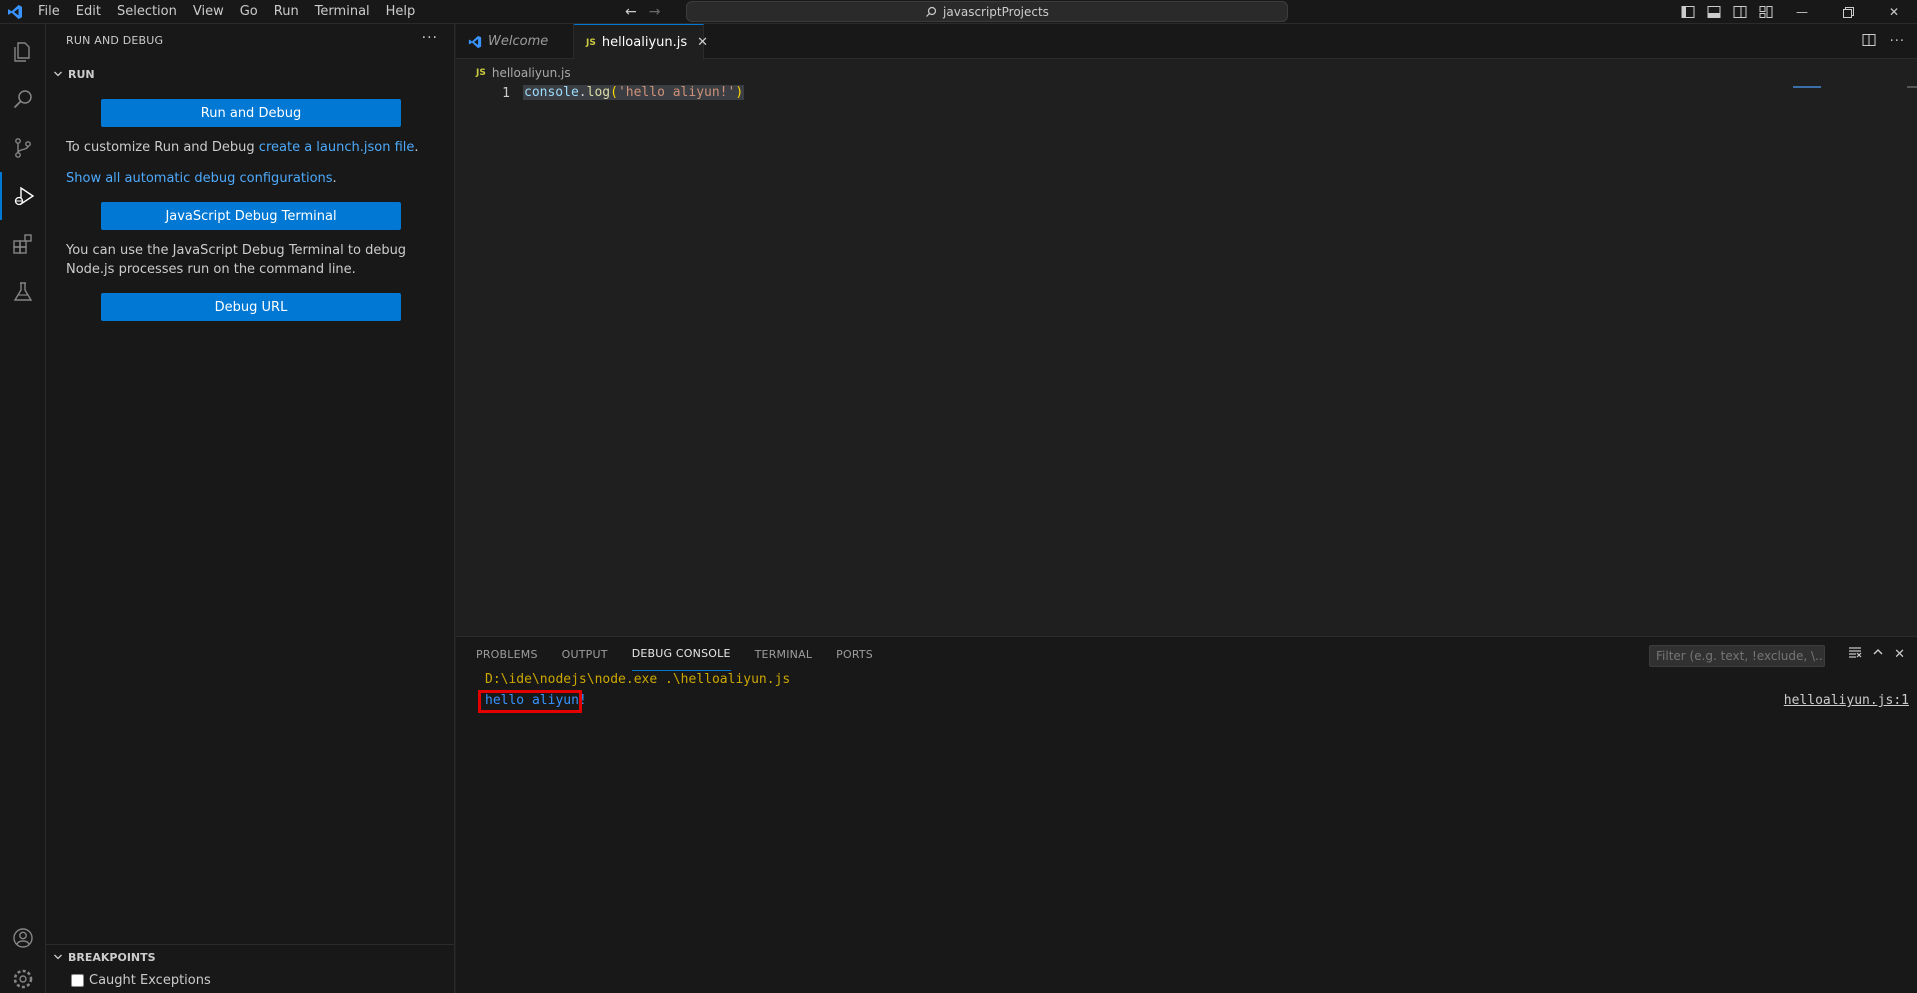 The width and height of the screenshot is (1917, 993). I want to click on menu-go: Go, so click(249, 12).